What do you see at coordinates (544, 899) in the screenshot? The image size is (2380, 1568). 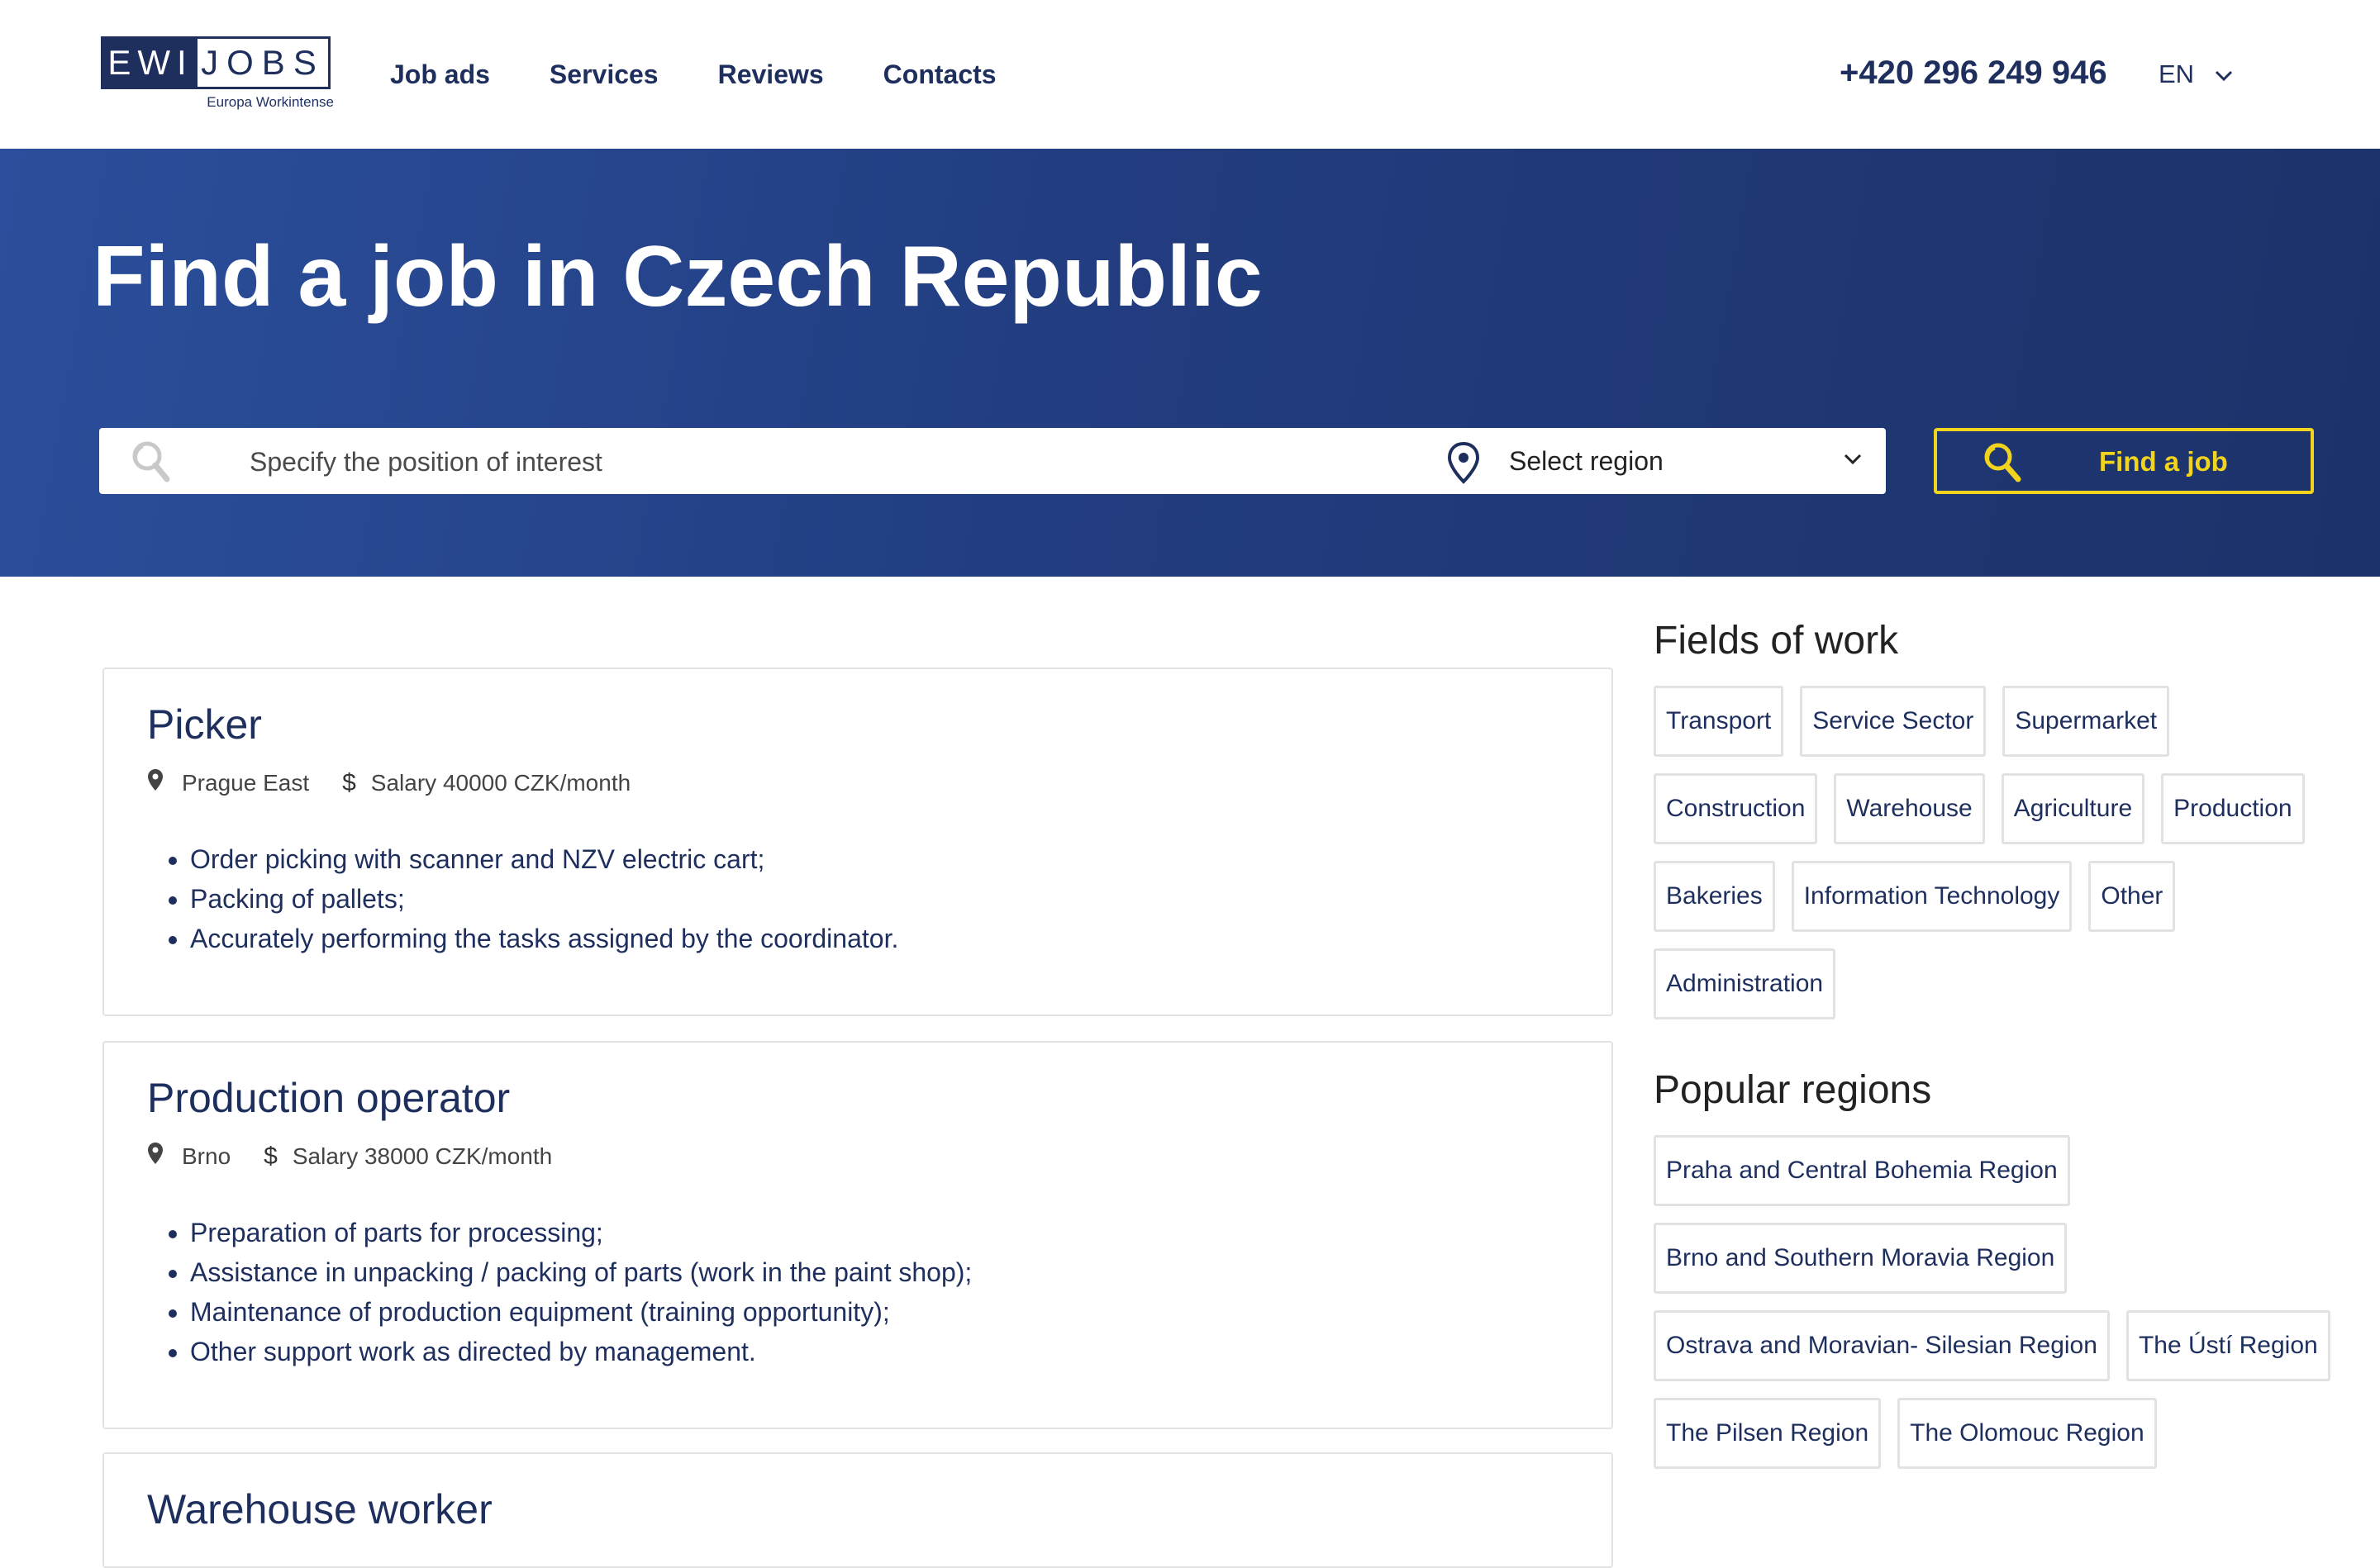 I see `list-item: Packing of pallets;` at bounding box center [544, 899].